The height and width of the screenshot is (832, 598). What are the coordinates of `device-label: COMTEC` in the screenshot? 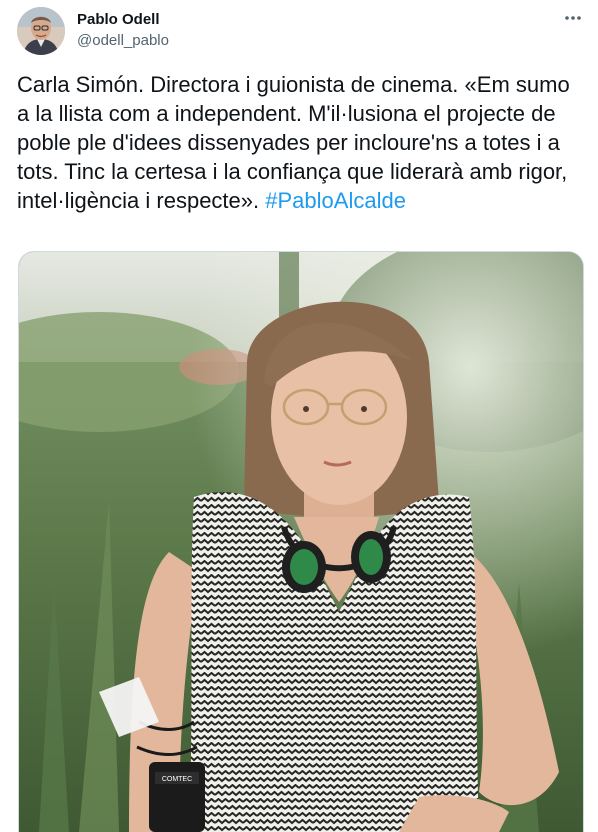 It's located at (177, 779).